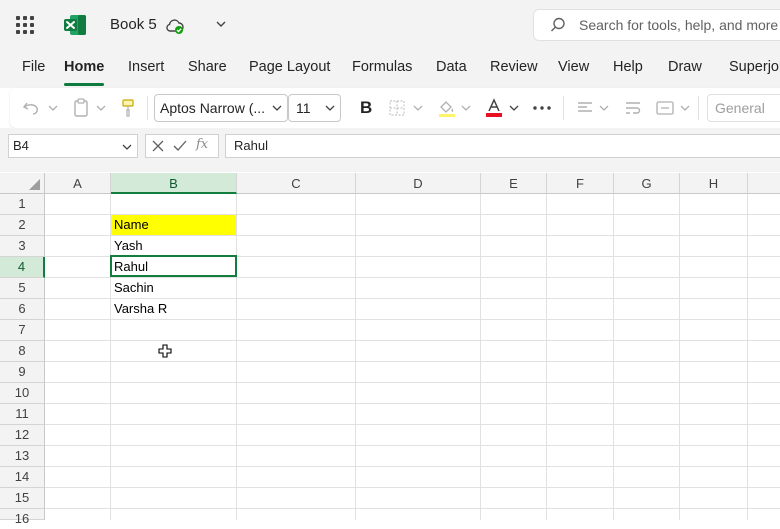 The width and height of the screenshot is (780, 529). What do you see at coordinates (84, 84) in the screenshot?
I see `active-tab-indicator` at bounding box center [84, 84].